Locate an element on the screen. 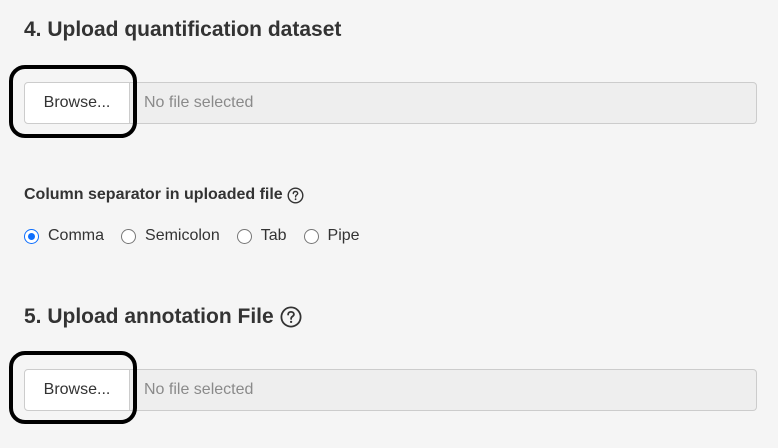 The height and width of the screenshot is (448, 778). separator-label: Column separator in uploaded file is located at coordinates (164, 195).